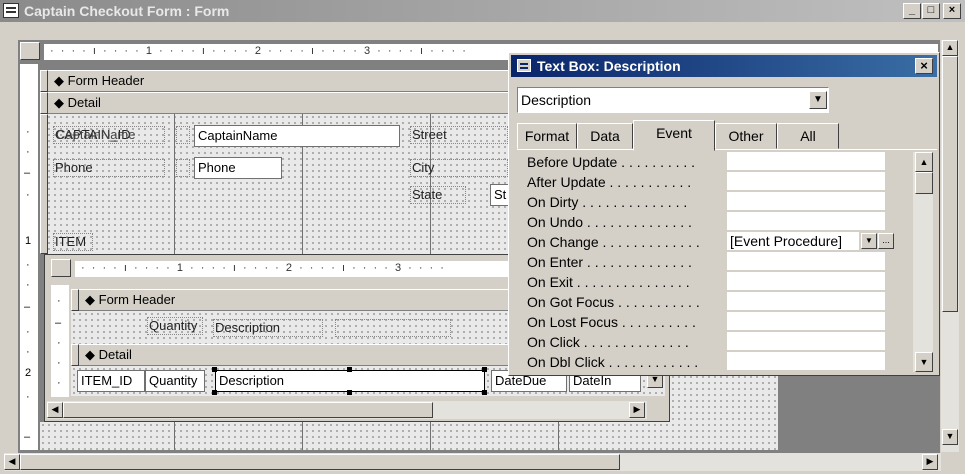 The image size is (965, 474). Describe the element at coordinates (350, 381) in the screenshot. I see `description-textbox: Description` at that location.